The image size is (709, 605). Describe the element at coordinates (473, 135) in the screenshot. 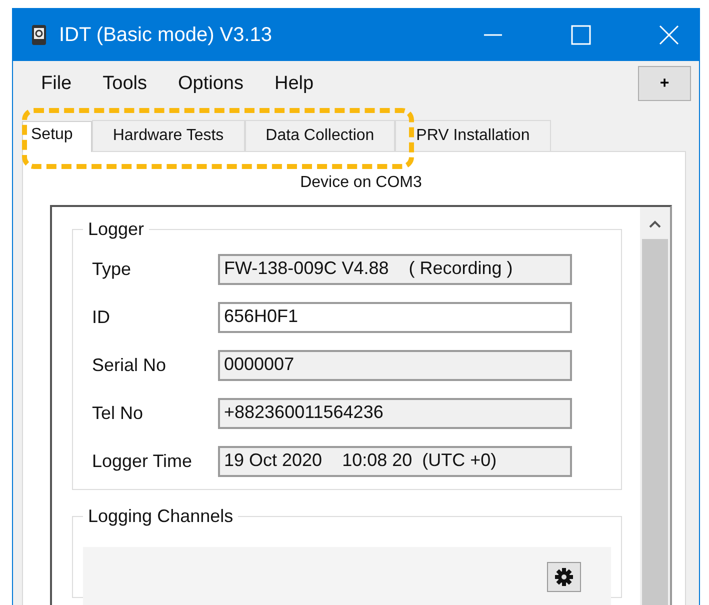

I see `tab: PRV Installation` at that location.